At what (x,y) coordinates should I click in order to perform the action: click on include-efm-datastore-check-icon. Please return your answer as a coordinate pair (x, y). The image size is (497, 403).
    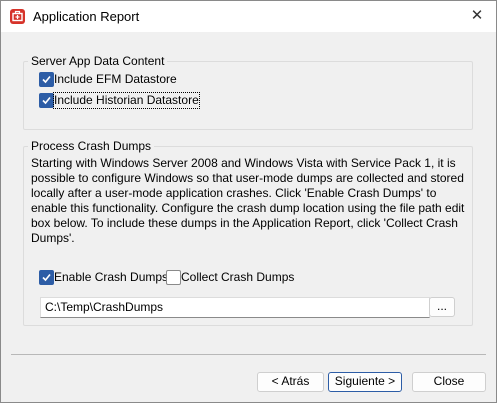
    Looking at the image, I should click on (46, 79).